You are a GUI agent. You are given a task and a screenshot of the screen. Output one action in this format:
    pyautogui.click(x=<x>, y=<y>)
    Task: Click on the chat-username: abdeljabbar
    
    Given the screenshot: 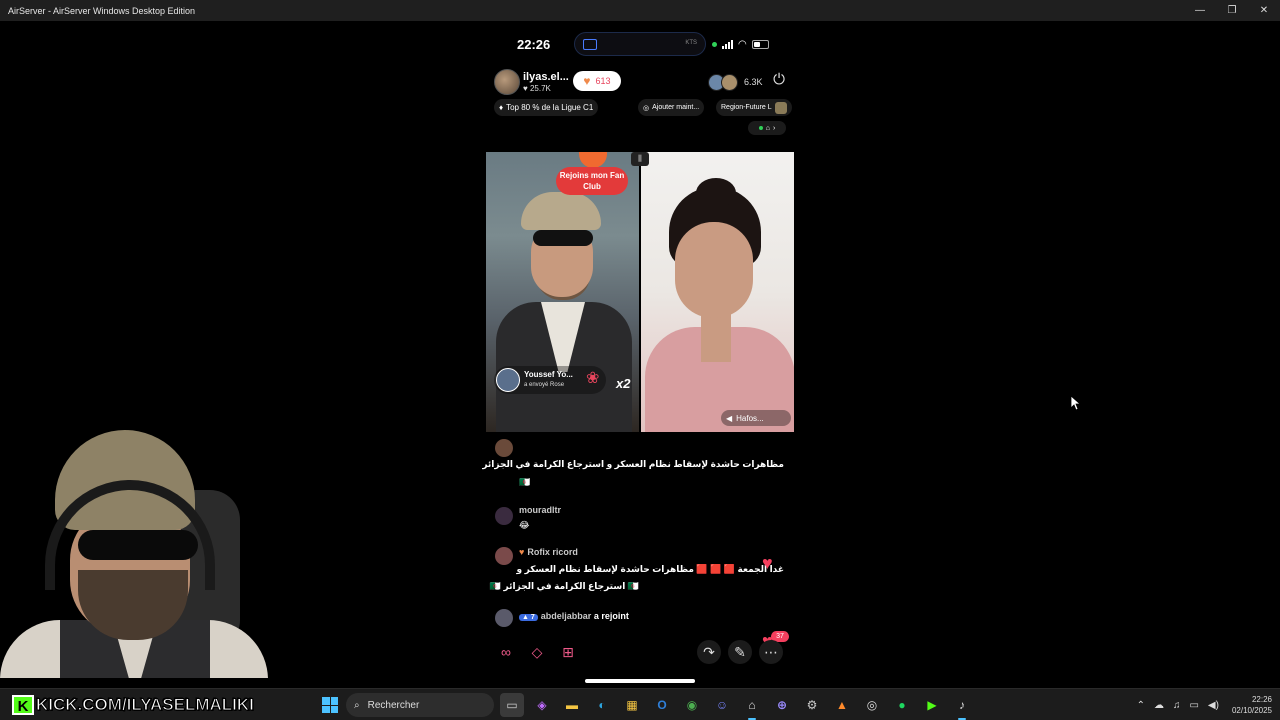 What is the action you would take?
    pyautogui.click(x=566, y=616)
    